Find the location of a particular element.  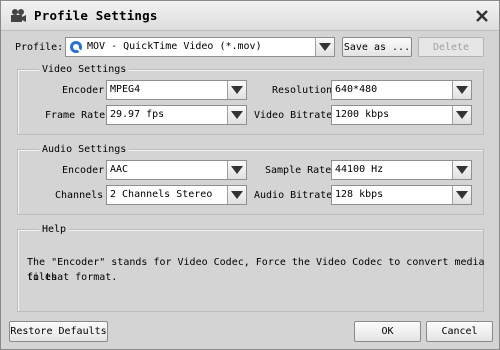

ok-button: OK is located at coordinates (387, 331).